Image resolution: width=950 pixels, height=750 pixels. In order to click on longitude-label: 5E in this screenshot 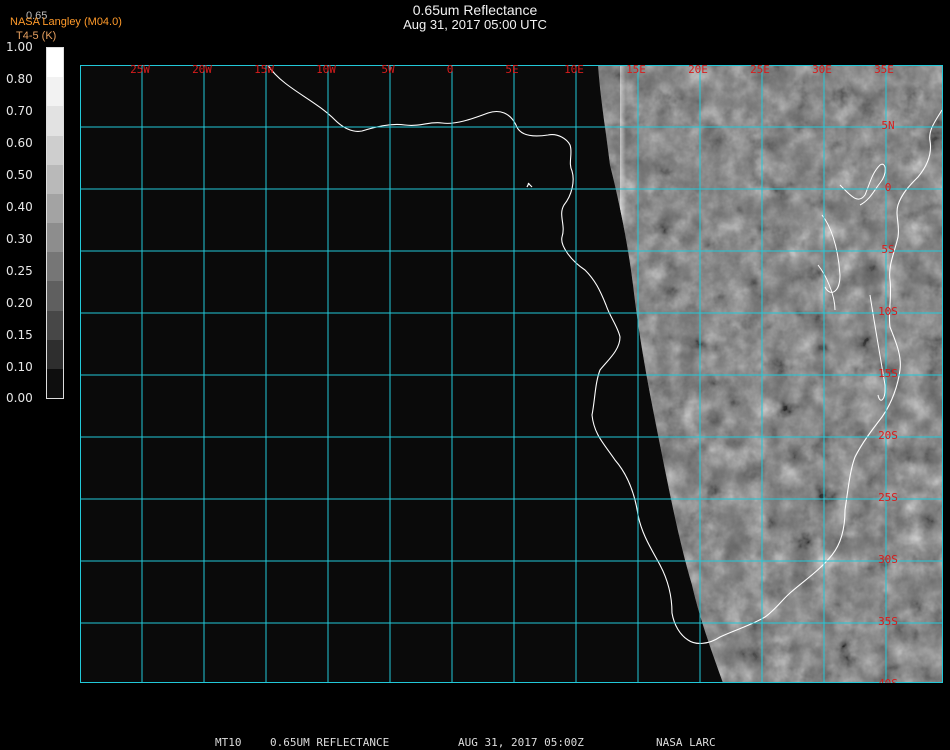, I will do `click(511, 70)`.